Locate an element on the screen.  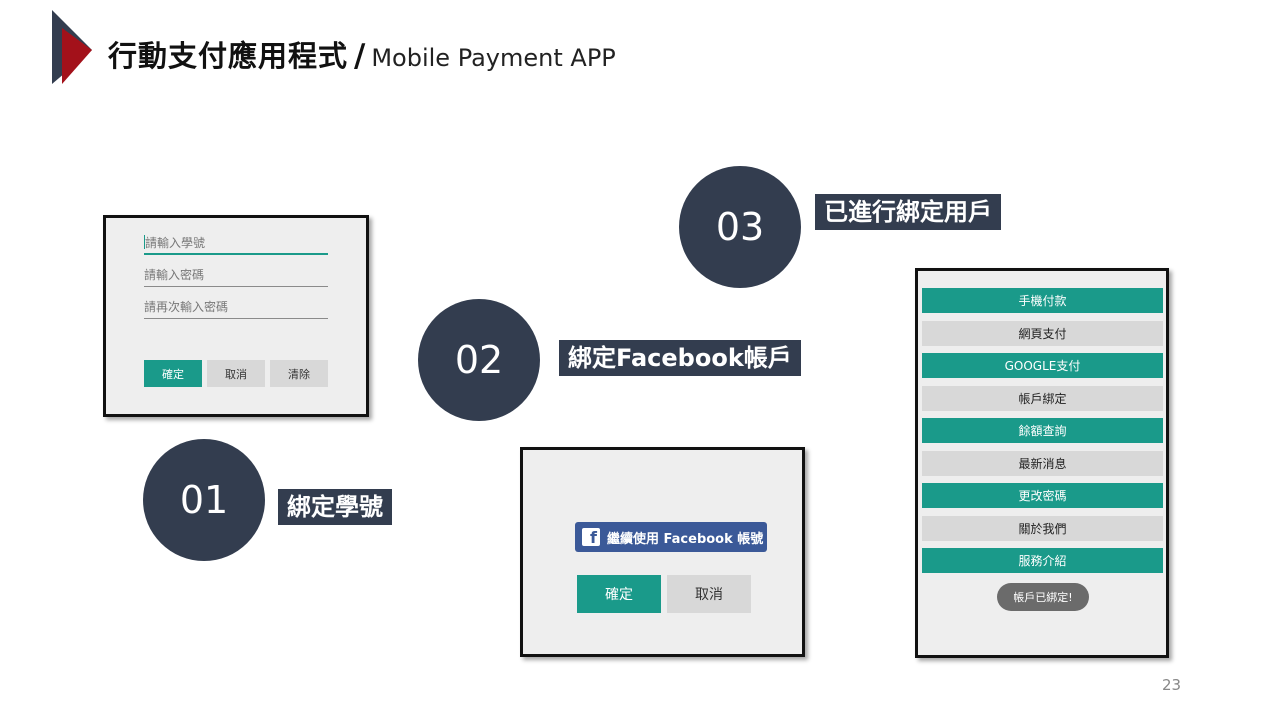
password-confirm-placeholder: 請再次輸入密碼 is located at coordinates (186, 307).